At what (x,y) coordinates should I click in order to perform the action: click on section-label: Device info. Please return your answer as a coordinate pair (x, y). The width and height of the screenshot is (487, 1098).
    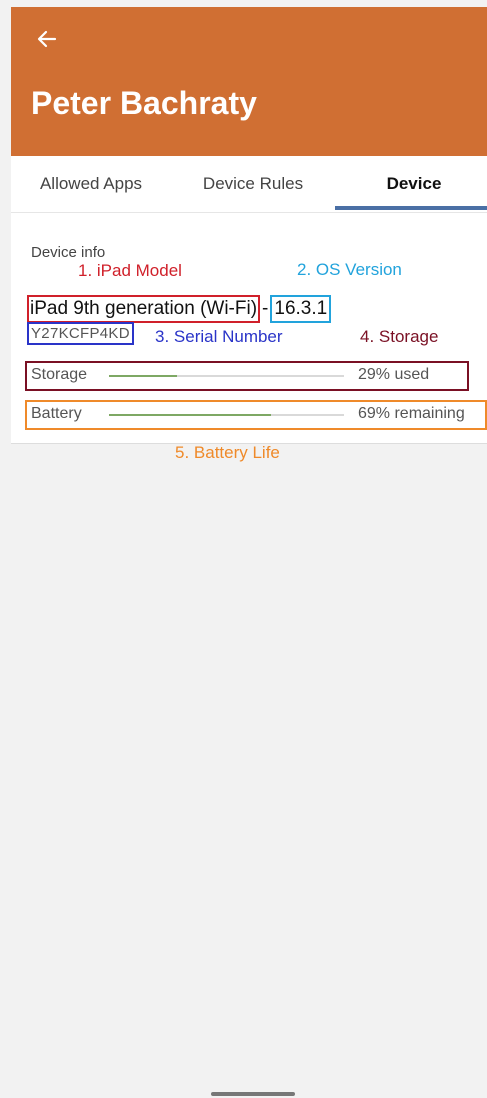
    Looking at the image, I should click on (68, 252).